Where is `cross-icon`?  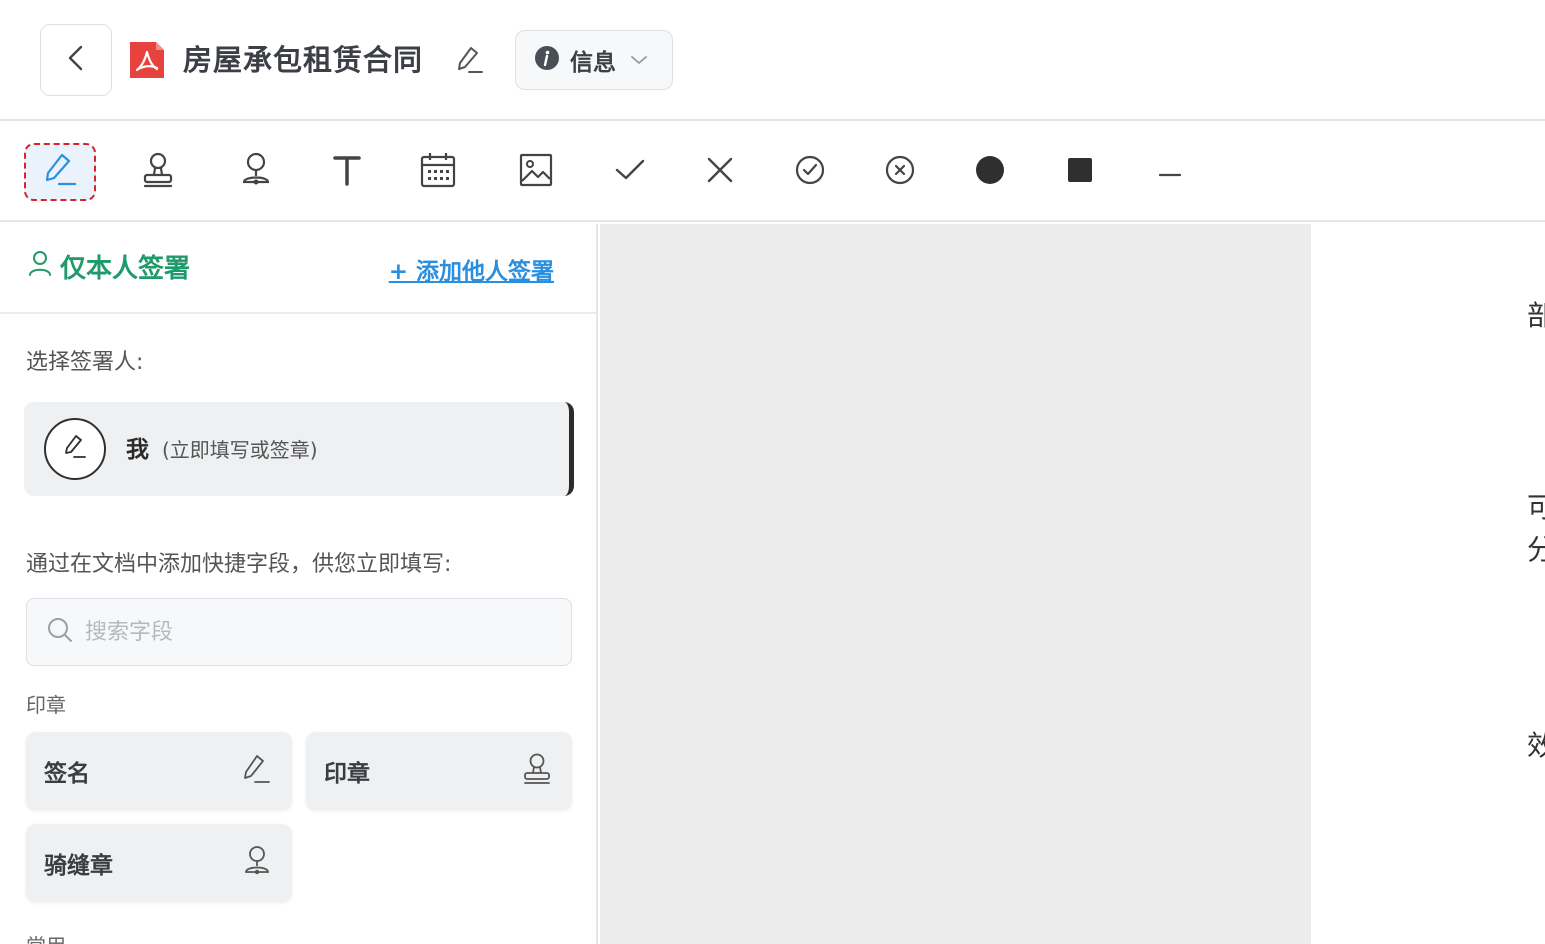
cross-icon is located at coordinates (720, 172).